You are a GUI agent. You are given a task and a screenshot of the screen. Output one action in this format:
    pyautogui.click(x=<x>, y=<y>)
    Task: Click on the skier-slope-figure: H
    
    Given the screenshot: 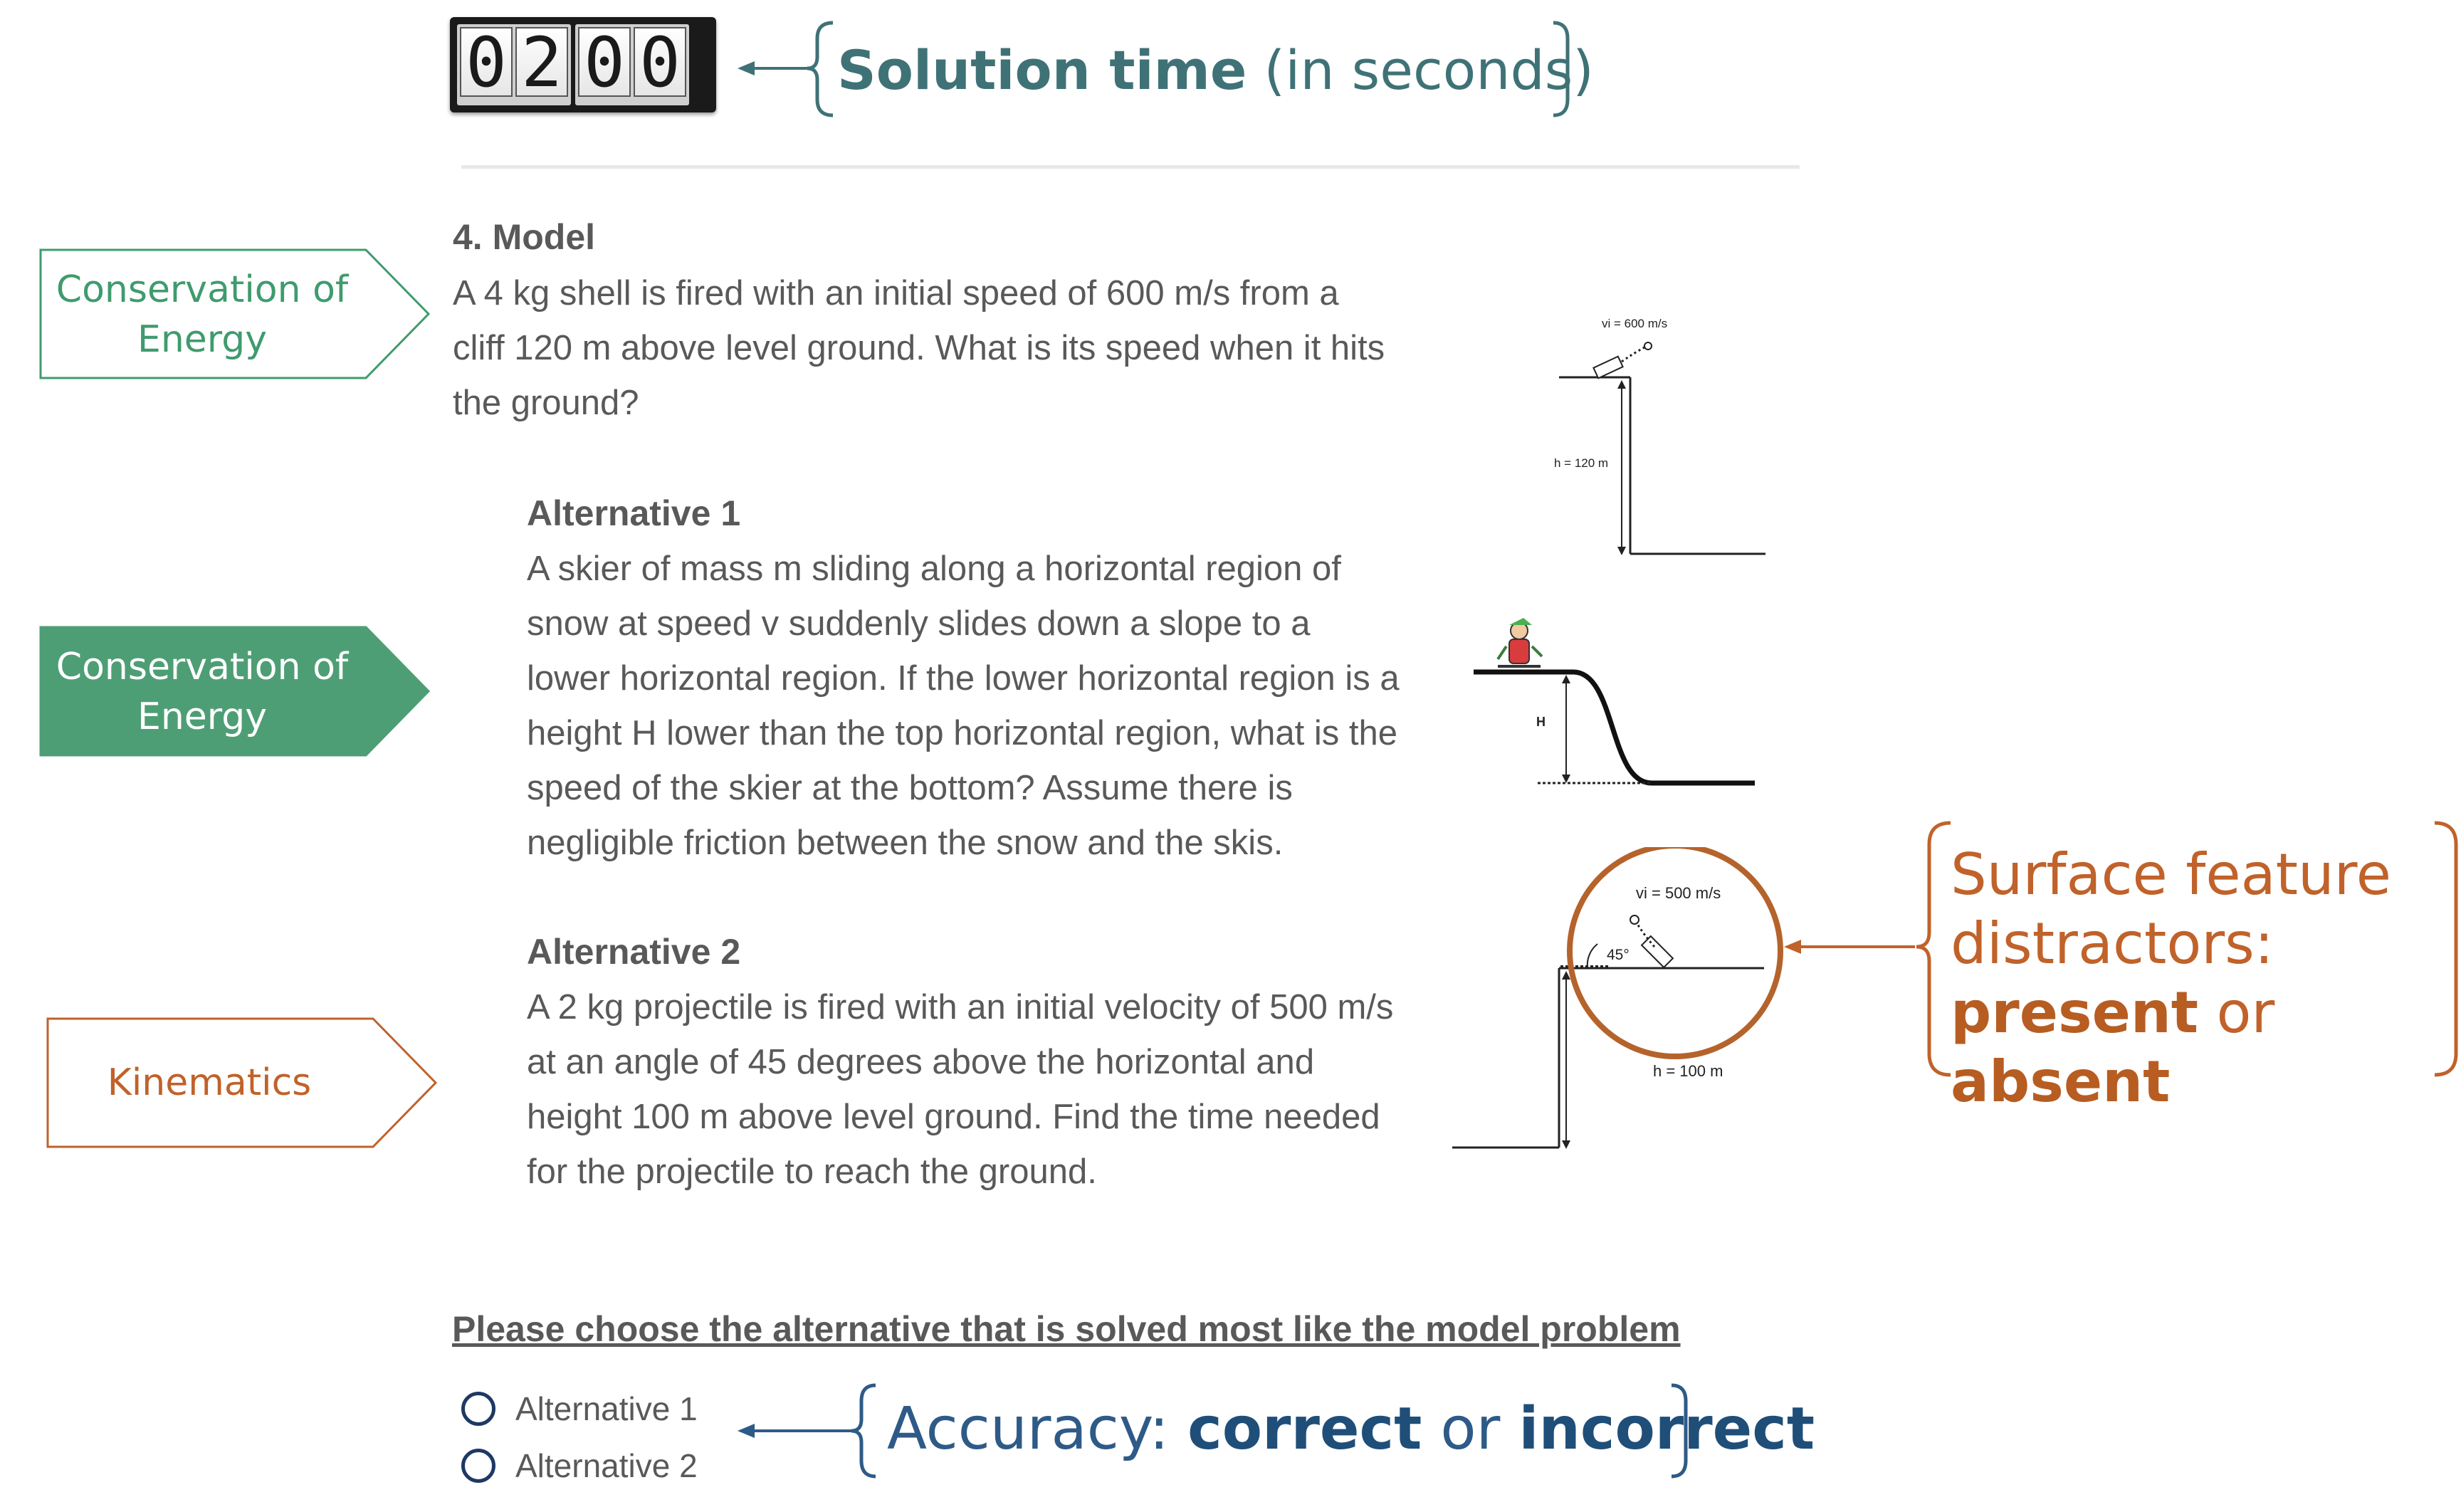 What is the action you would take?
    pyautogui.click(x=1614, y=702)
    